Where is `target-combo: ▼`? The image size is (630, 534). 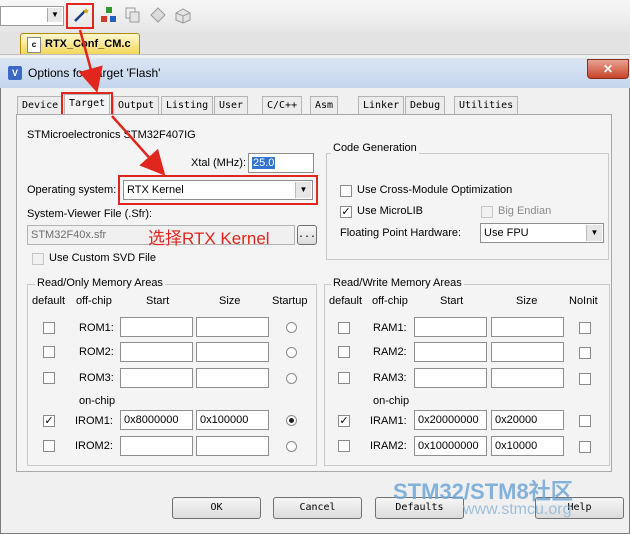
target-combo: ▼ is located at coordinates (32, 16).